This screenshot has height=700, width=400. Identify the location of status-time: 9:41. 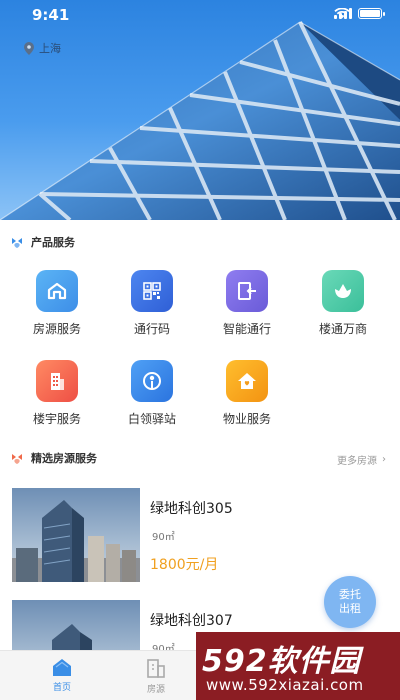
(51, 15).